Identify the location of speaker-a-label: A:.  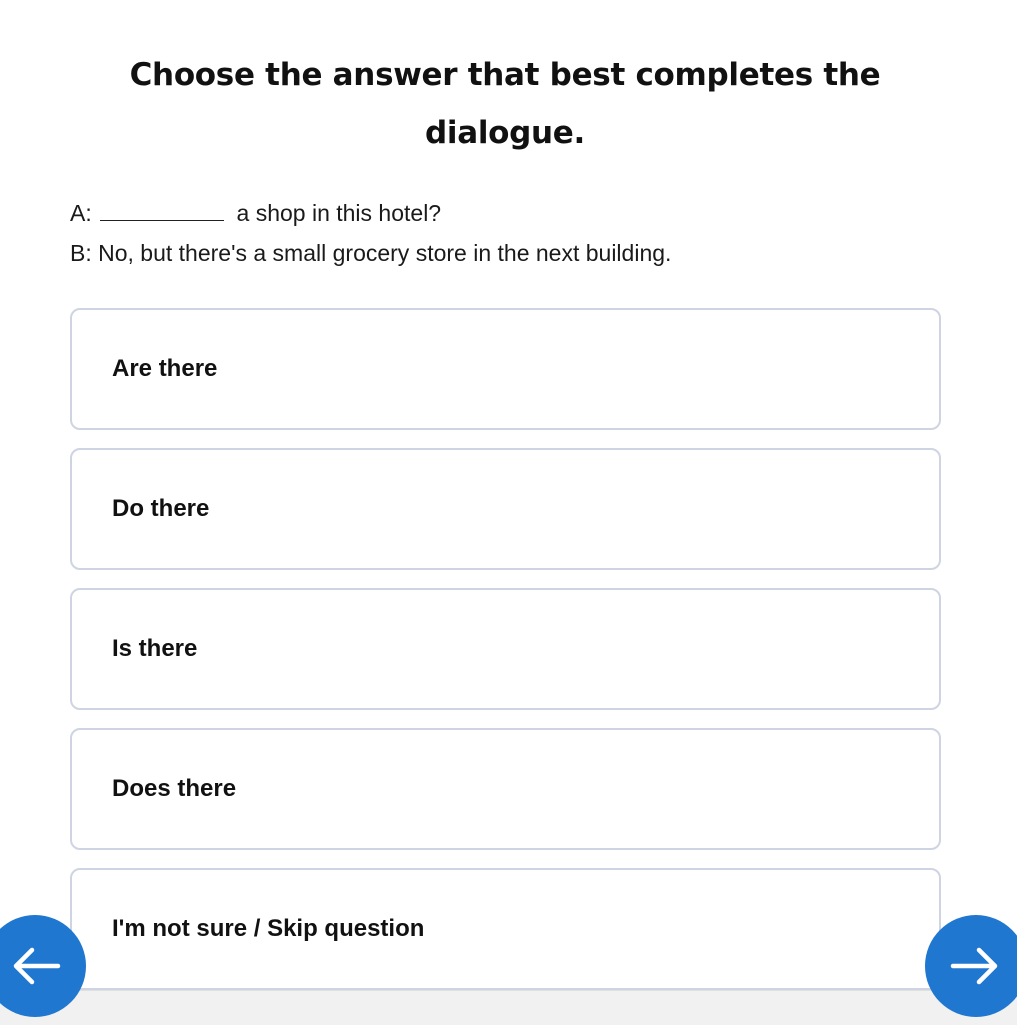
(81, 213).